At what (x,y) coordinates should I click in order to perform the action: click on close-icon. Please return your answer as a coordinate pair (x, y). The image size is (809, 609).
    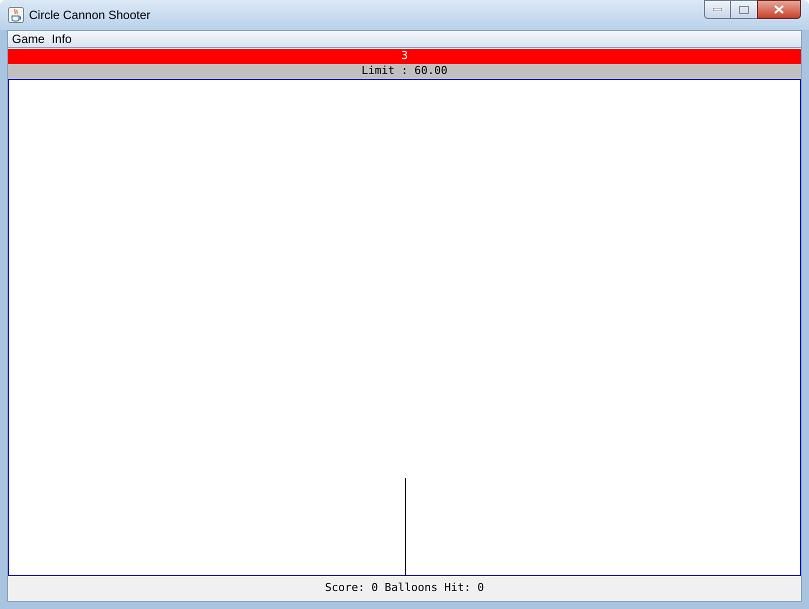
    Looking at the image, I should click on (779, 9).